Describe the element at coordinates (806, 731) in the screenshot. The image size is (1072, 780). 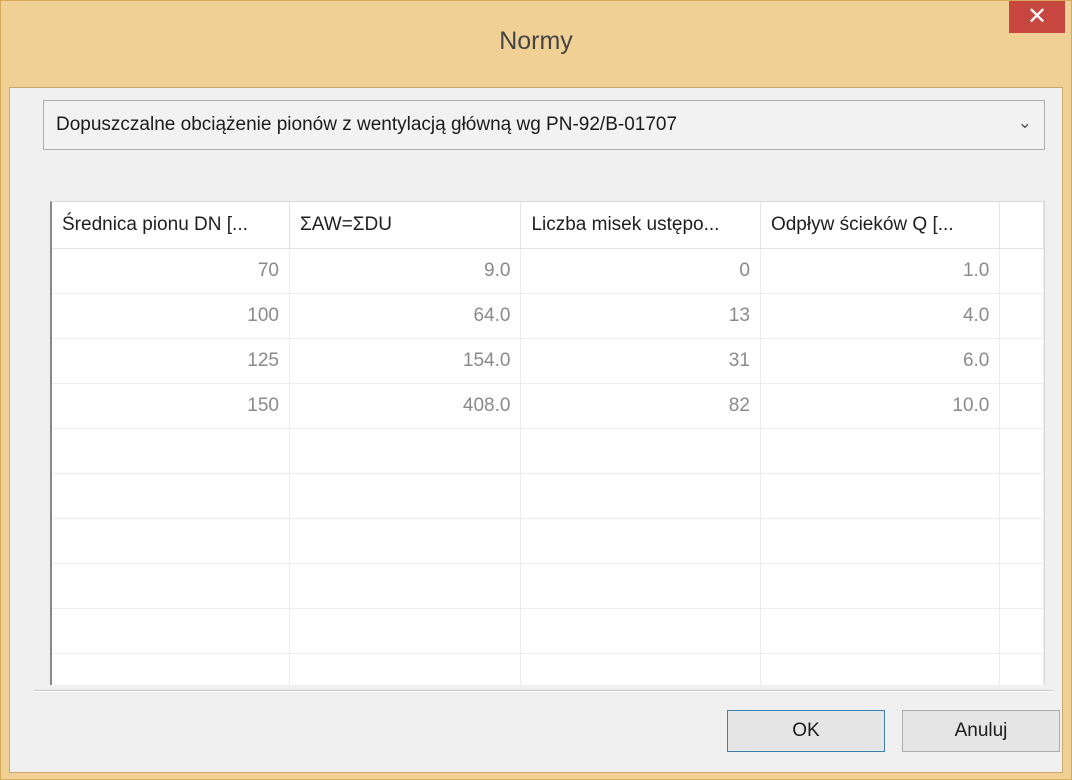
I see `ok-button: OK` at that location.